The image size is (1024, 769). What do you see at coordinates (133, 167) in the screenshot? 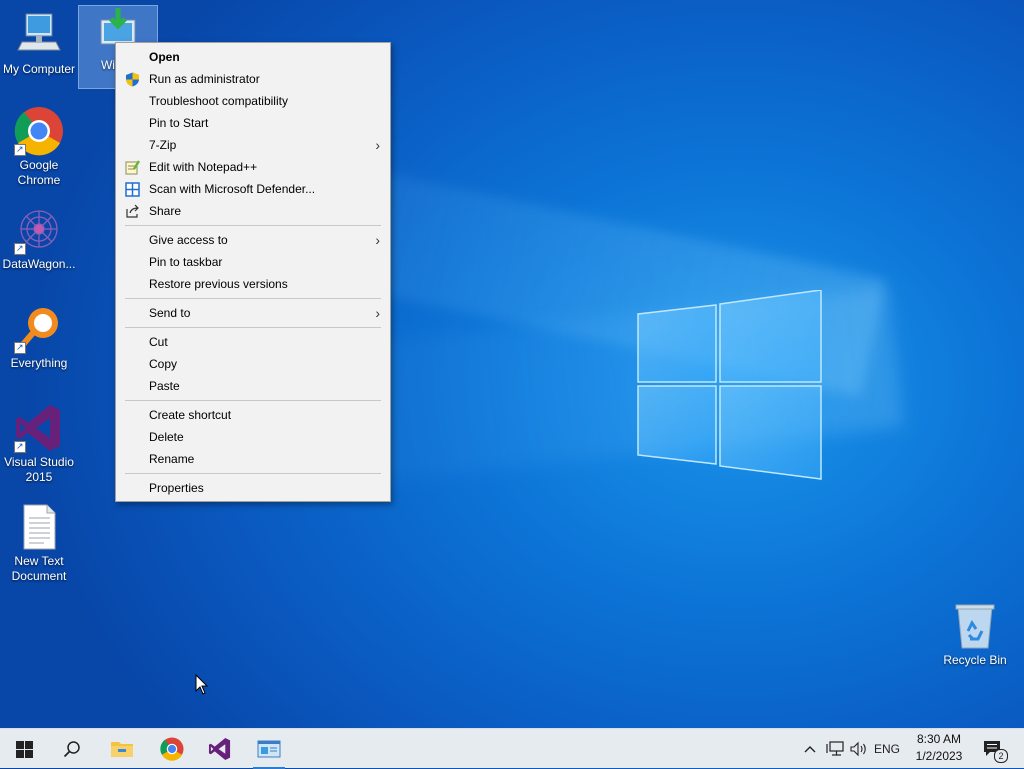
I see `notepad-plus-icon` at bounding box center [133, 167].